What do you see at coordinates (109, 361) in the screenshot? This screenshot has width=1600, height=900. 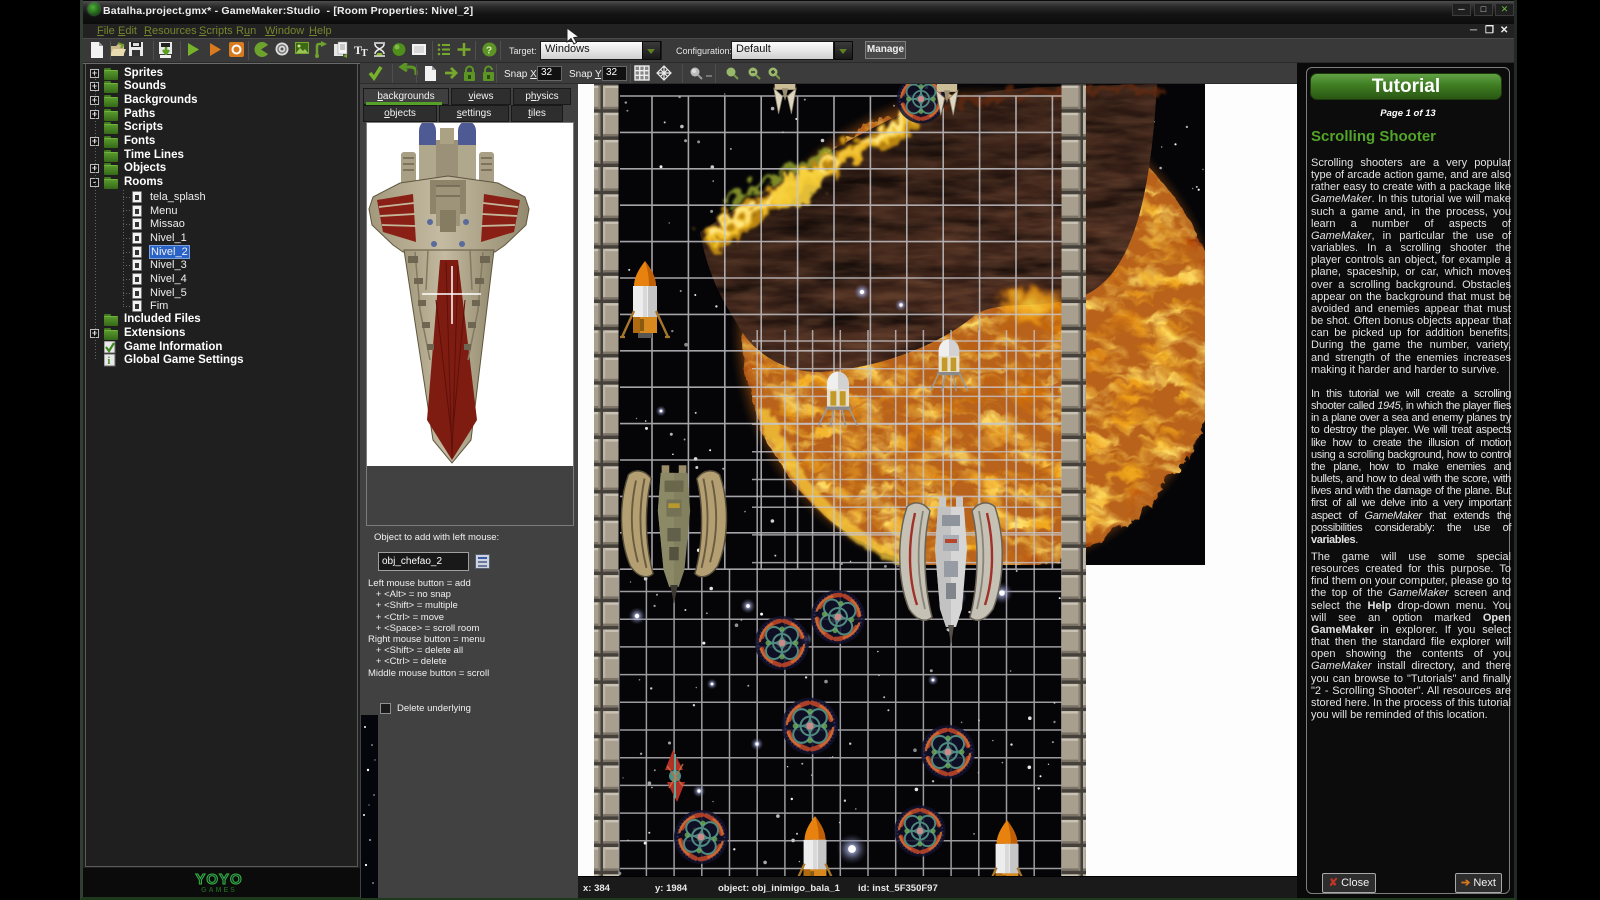 I see `svg-text: i` at bounding box center [109, 361].